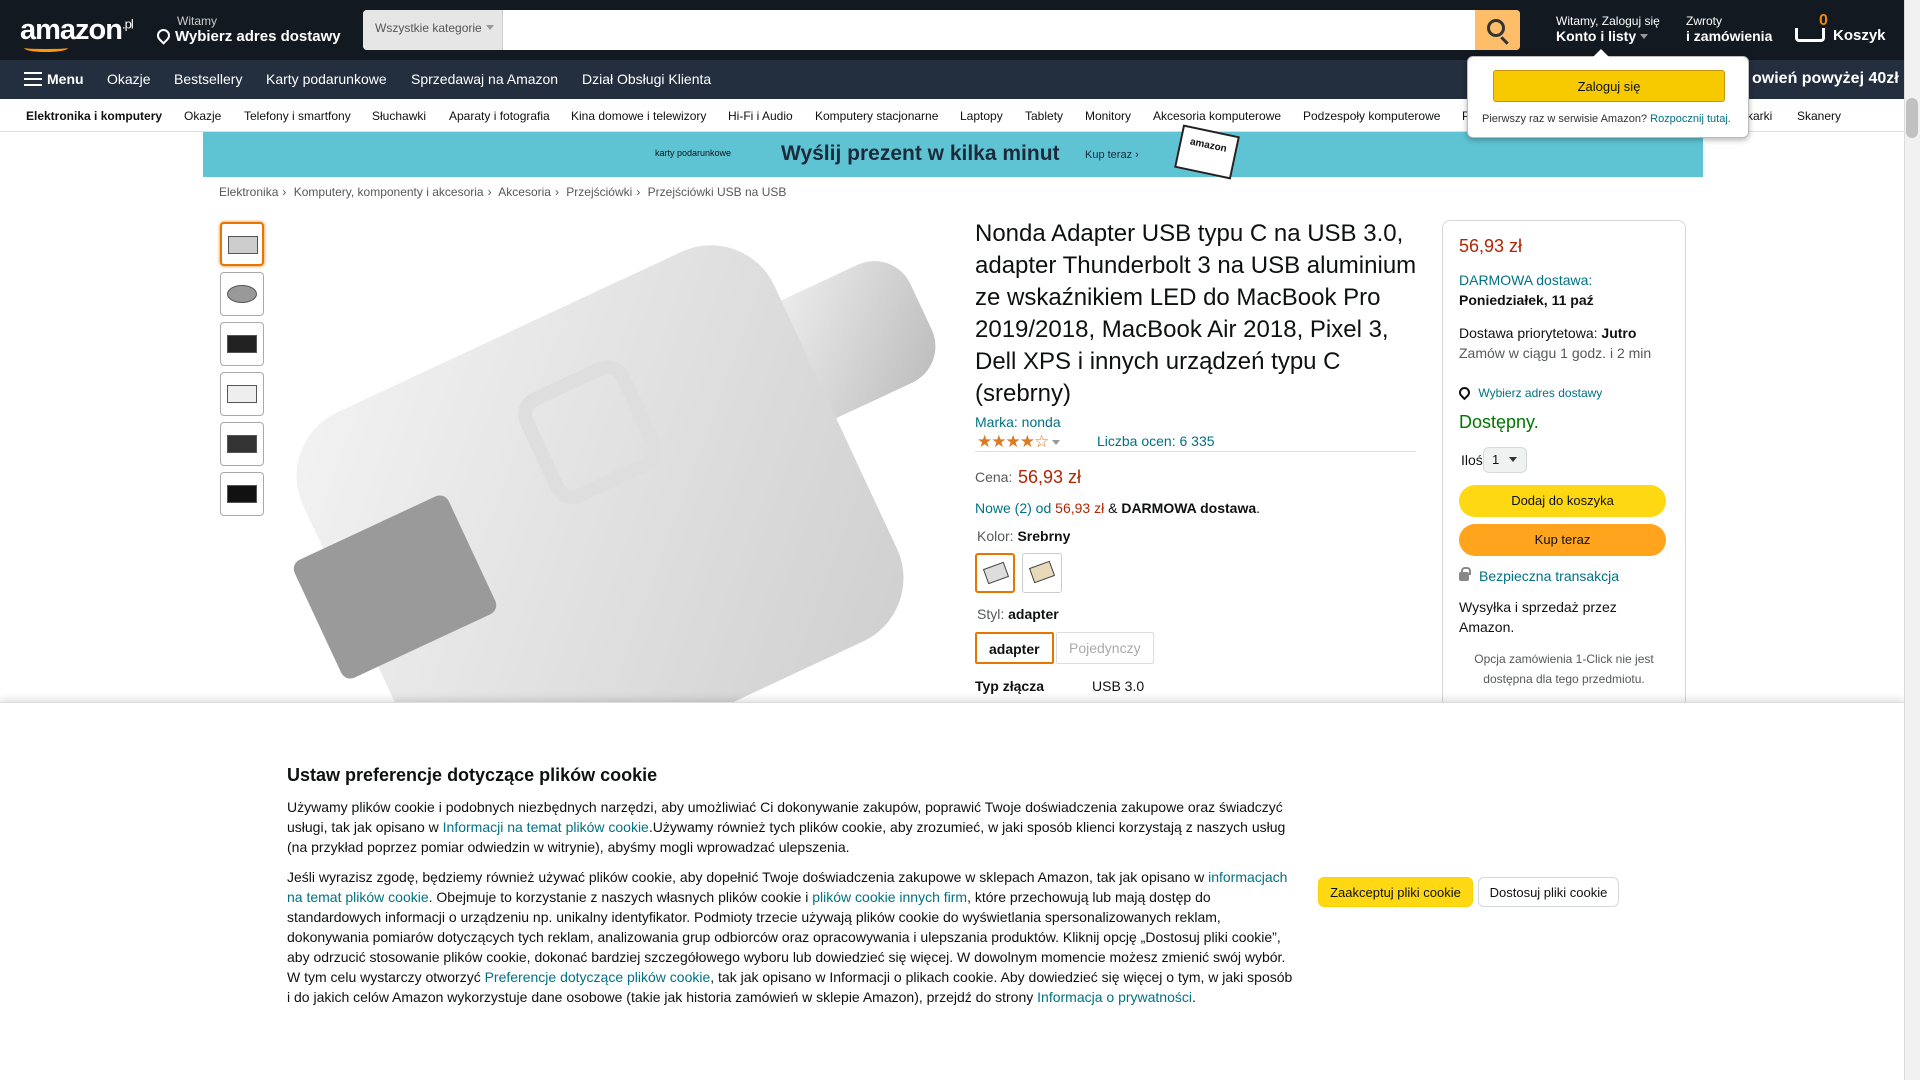 Image resolution: width=1920 pixels, height=1080 pixels. What do you see at coordinates (1525, 280) in the screenshot?
I see `free-delivery-link: DARMOWA dostawa:` at bounding box center [1525, 280].